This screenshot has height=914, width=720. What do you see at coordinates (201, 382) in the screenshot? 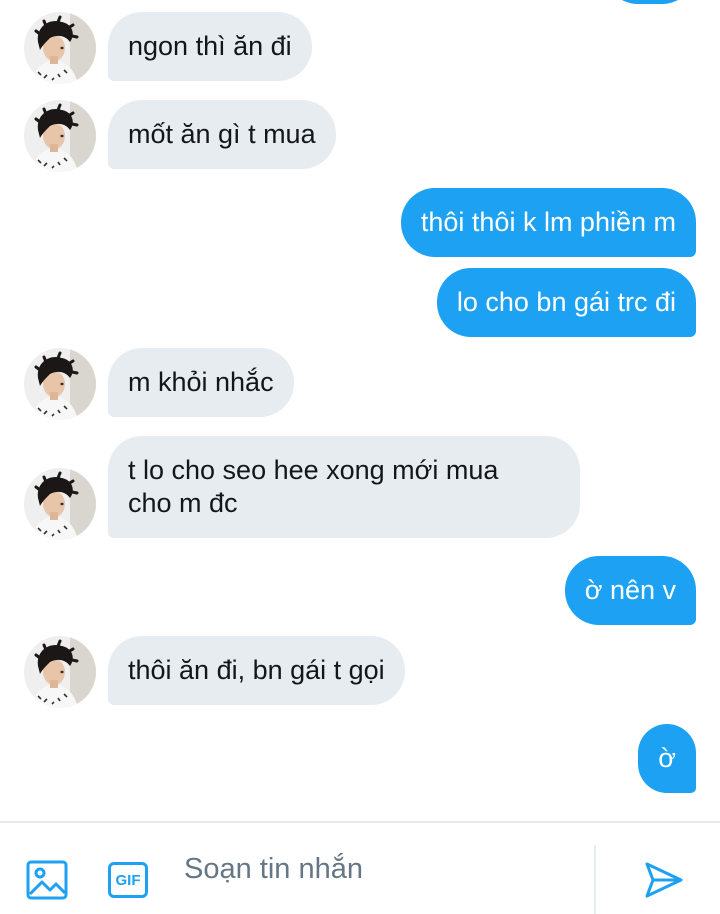
I see `message-bubble-incoming: m khỏi nhắc` at bounding box center [201, 382].